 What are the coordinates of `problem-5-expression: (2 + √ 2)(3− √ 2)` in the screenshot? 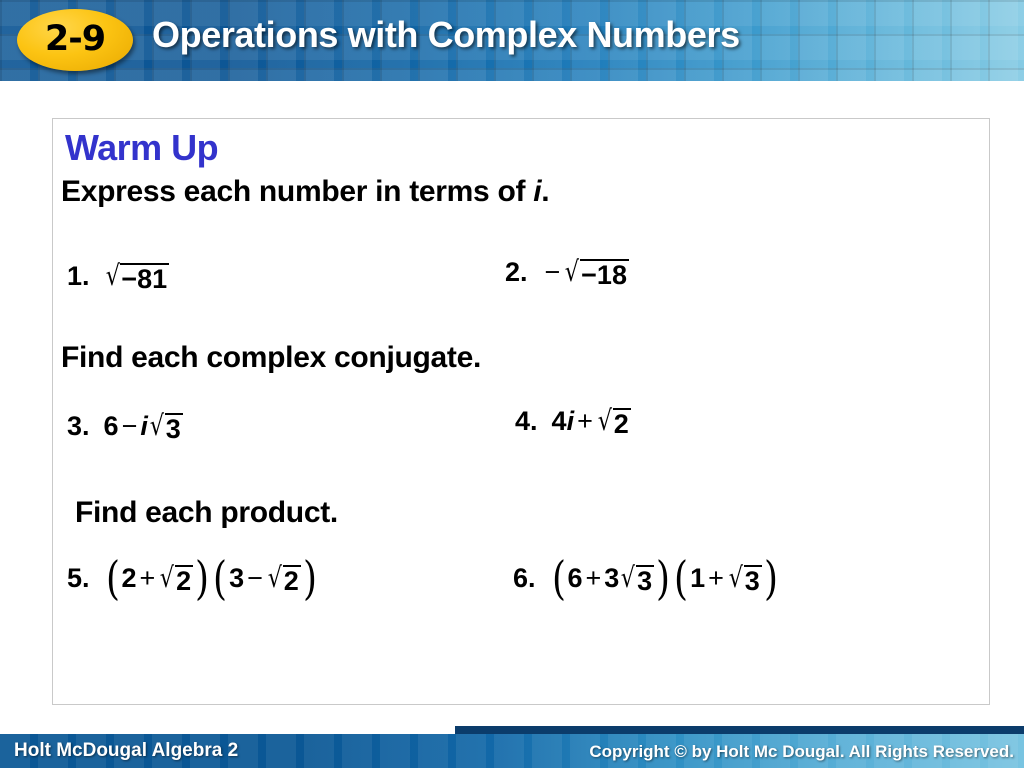 It's located at (211, 578).